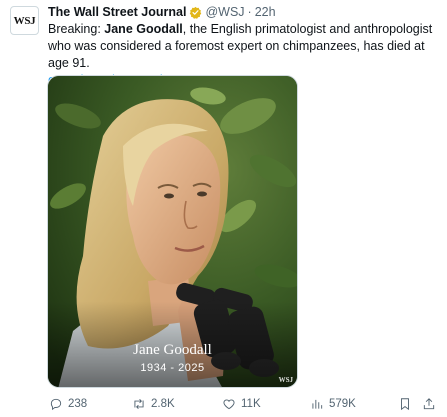  I want to click on retweet-count: 2.8K, so click(163, 404).